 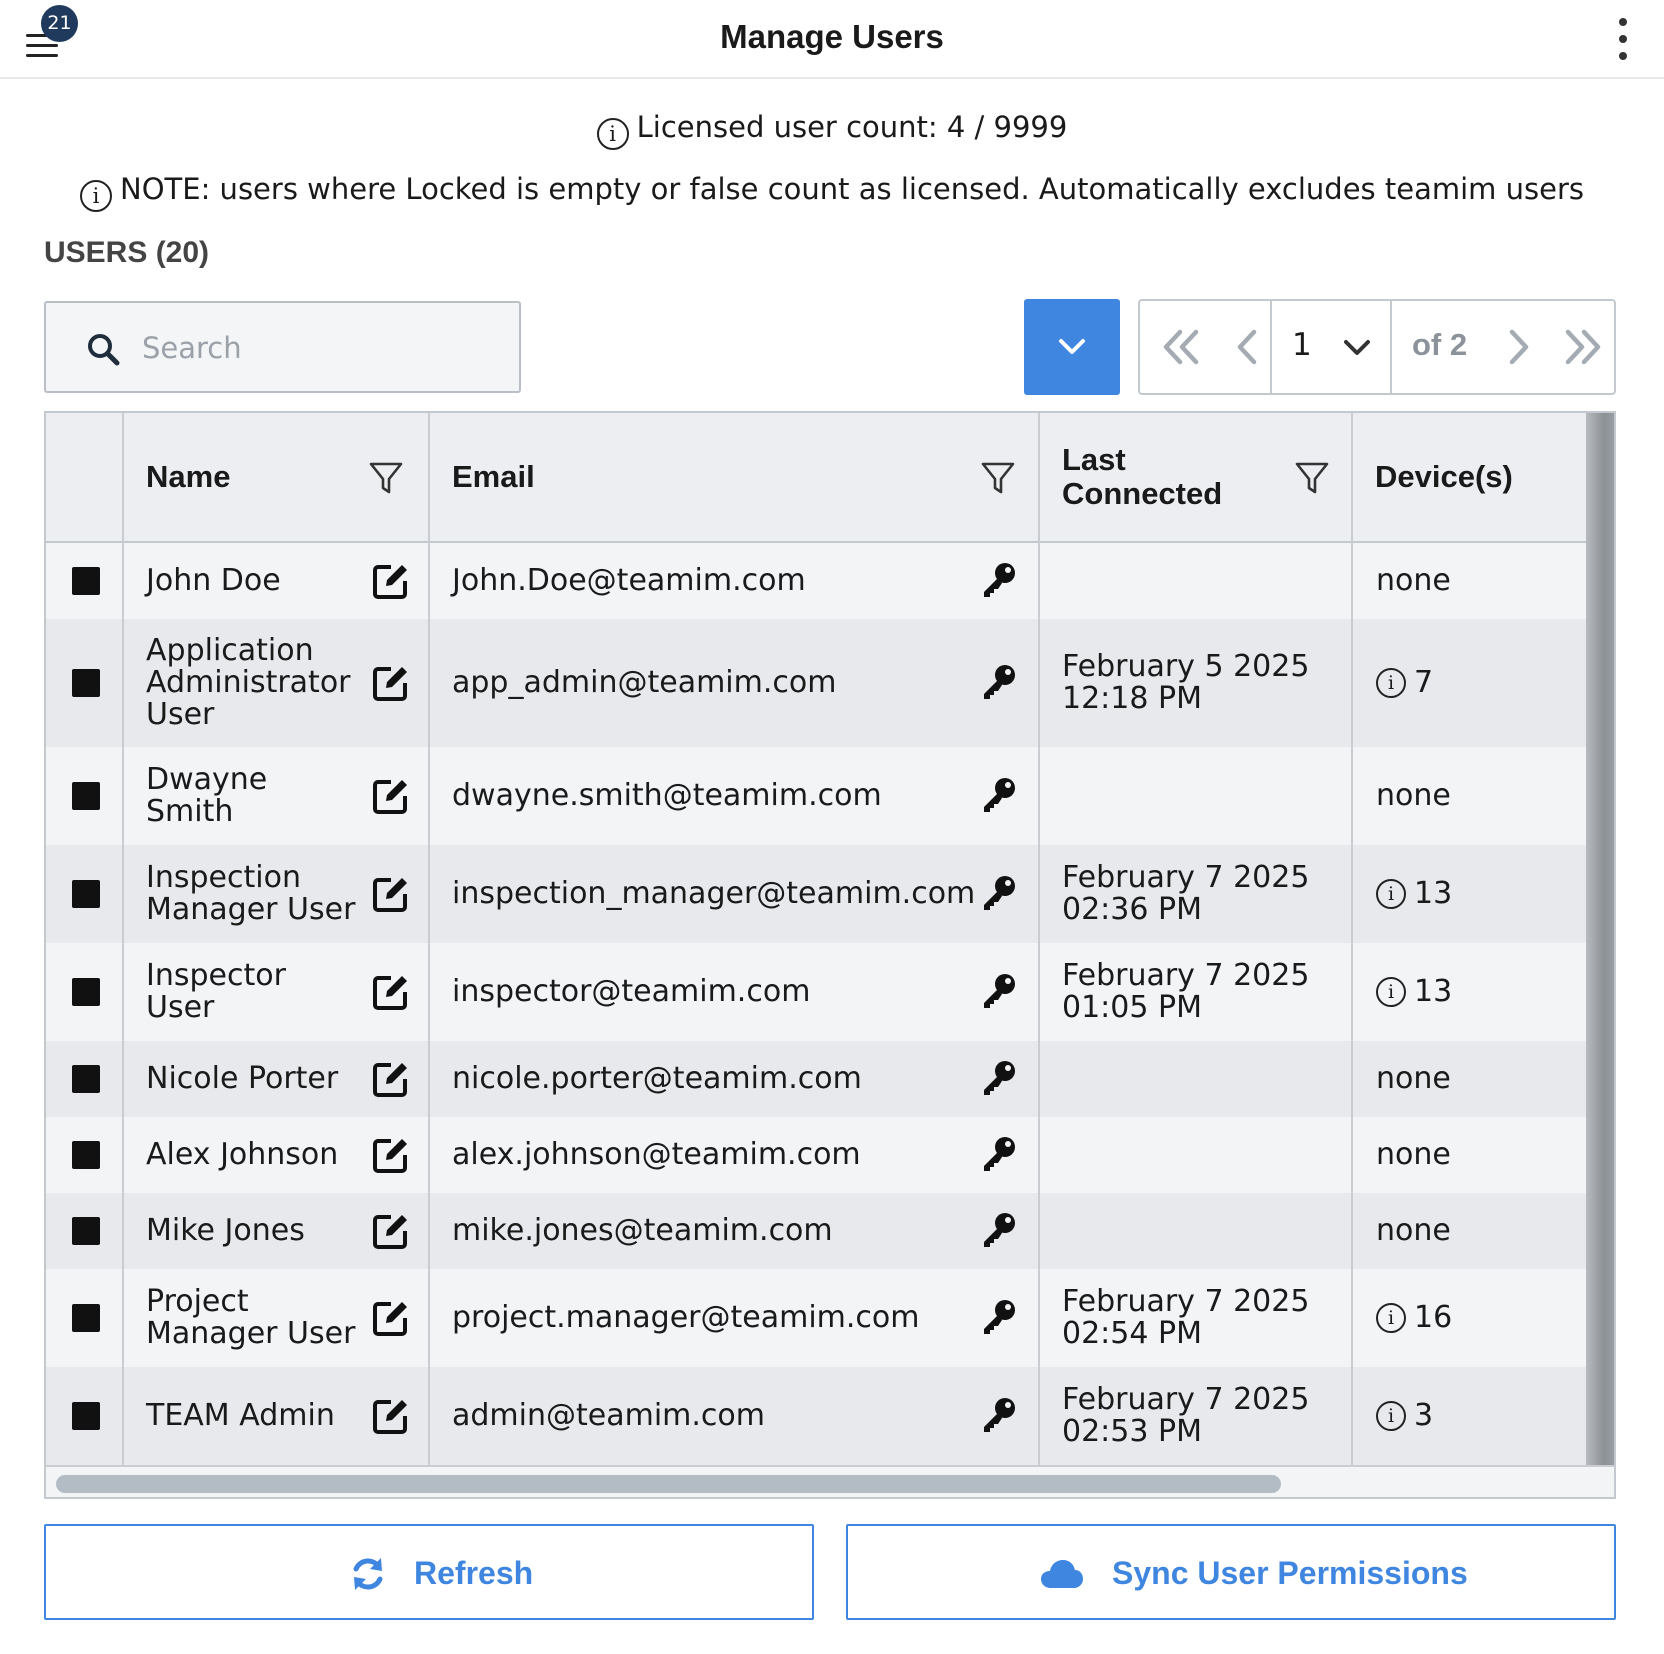 What do you see at coordinates (275, 477) in the screenshot?
I see `name-column-header: Name` at bounding box center [275, 477].